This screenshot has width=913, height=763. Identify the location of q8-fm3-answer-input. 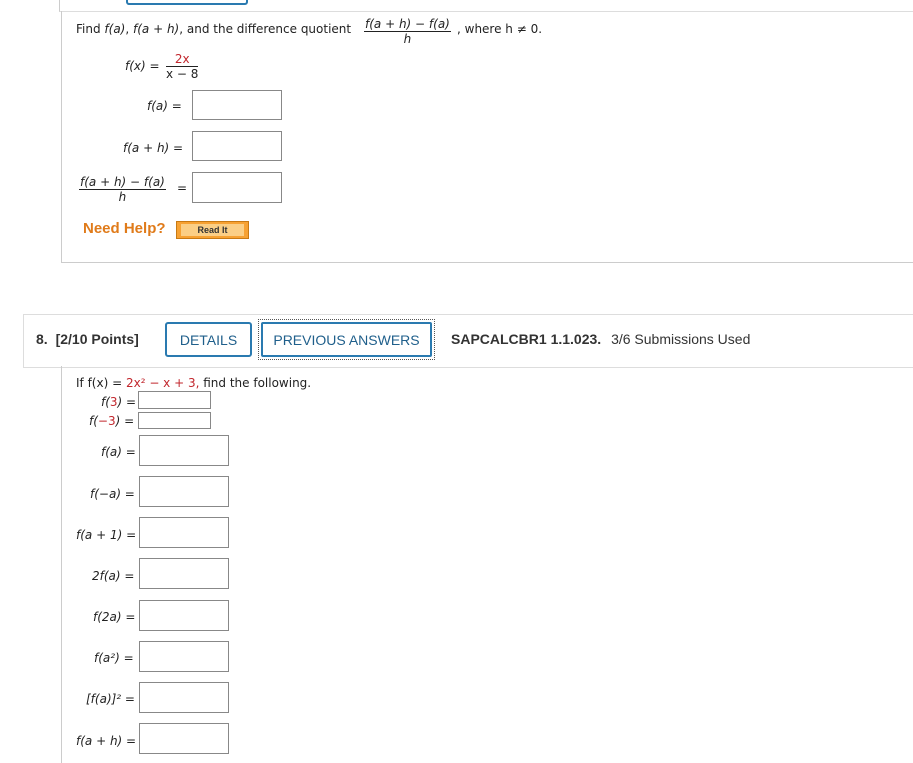
(174, 420).